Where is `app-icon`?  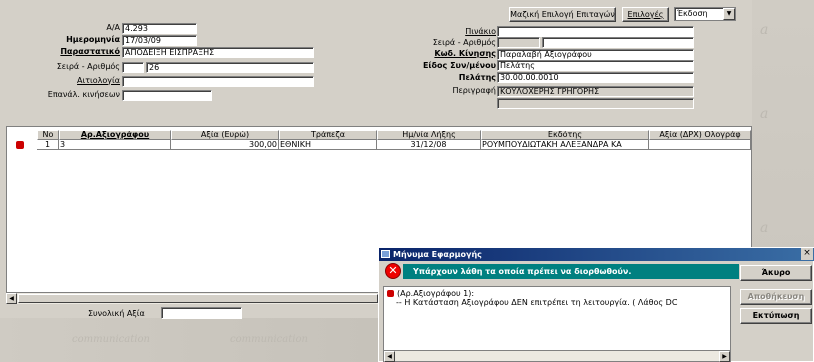
app-icon is located at coordinates (385, 254).